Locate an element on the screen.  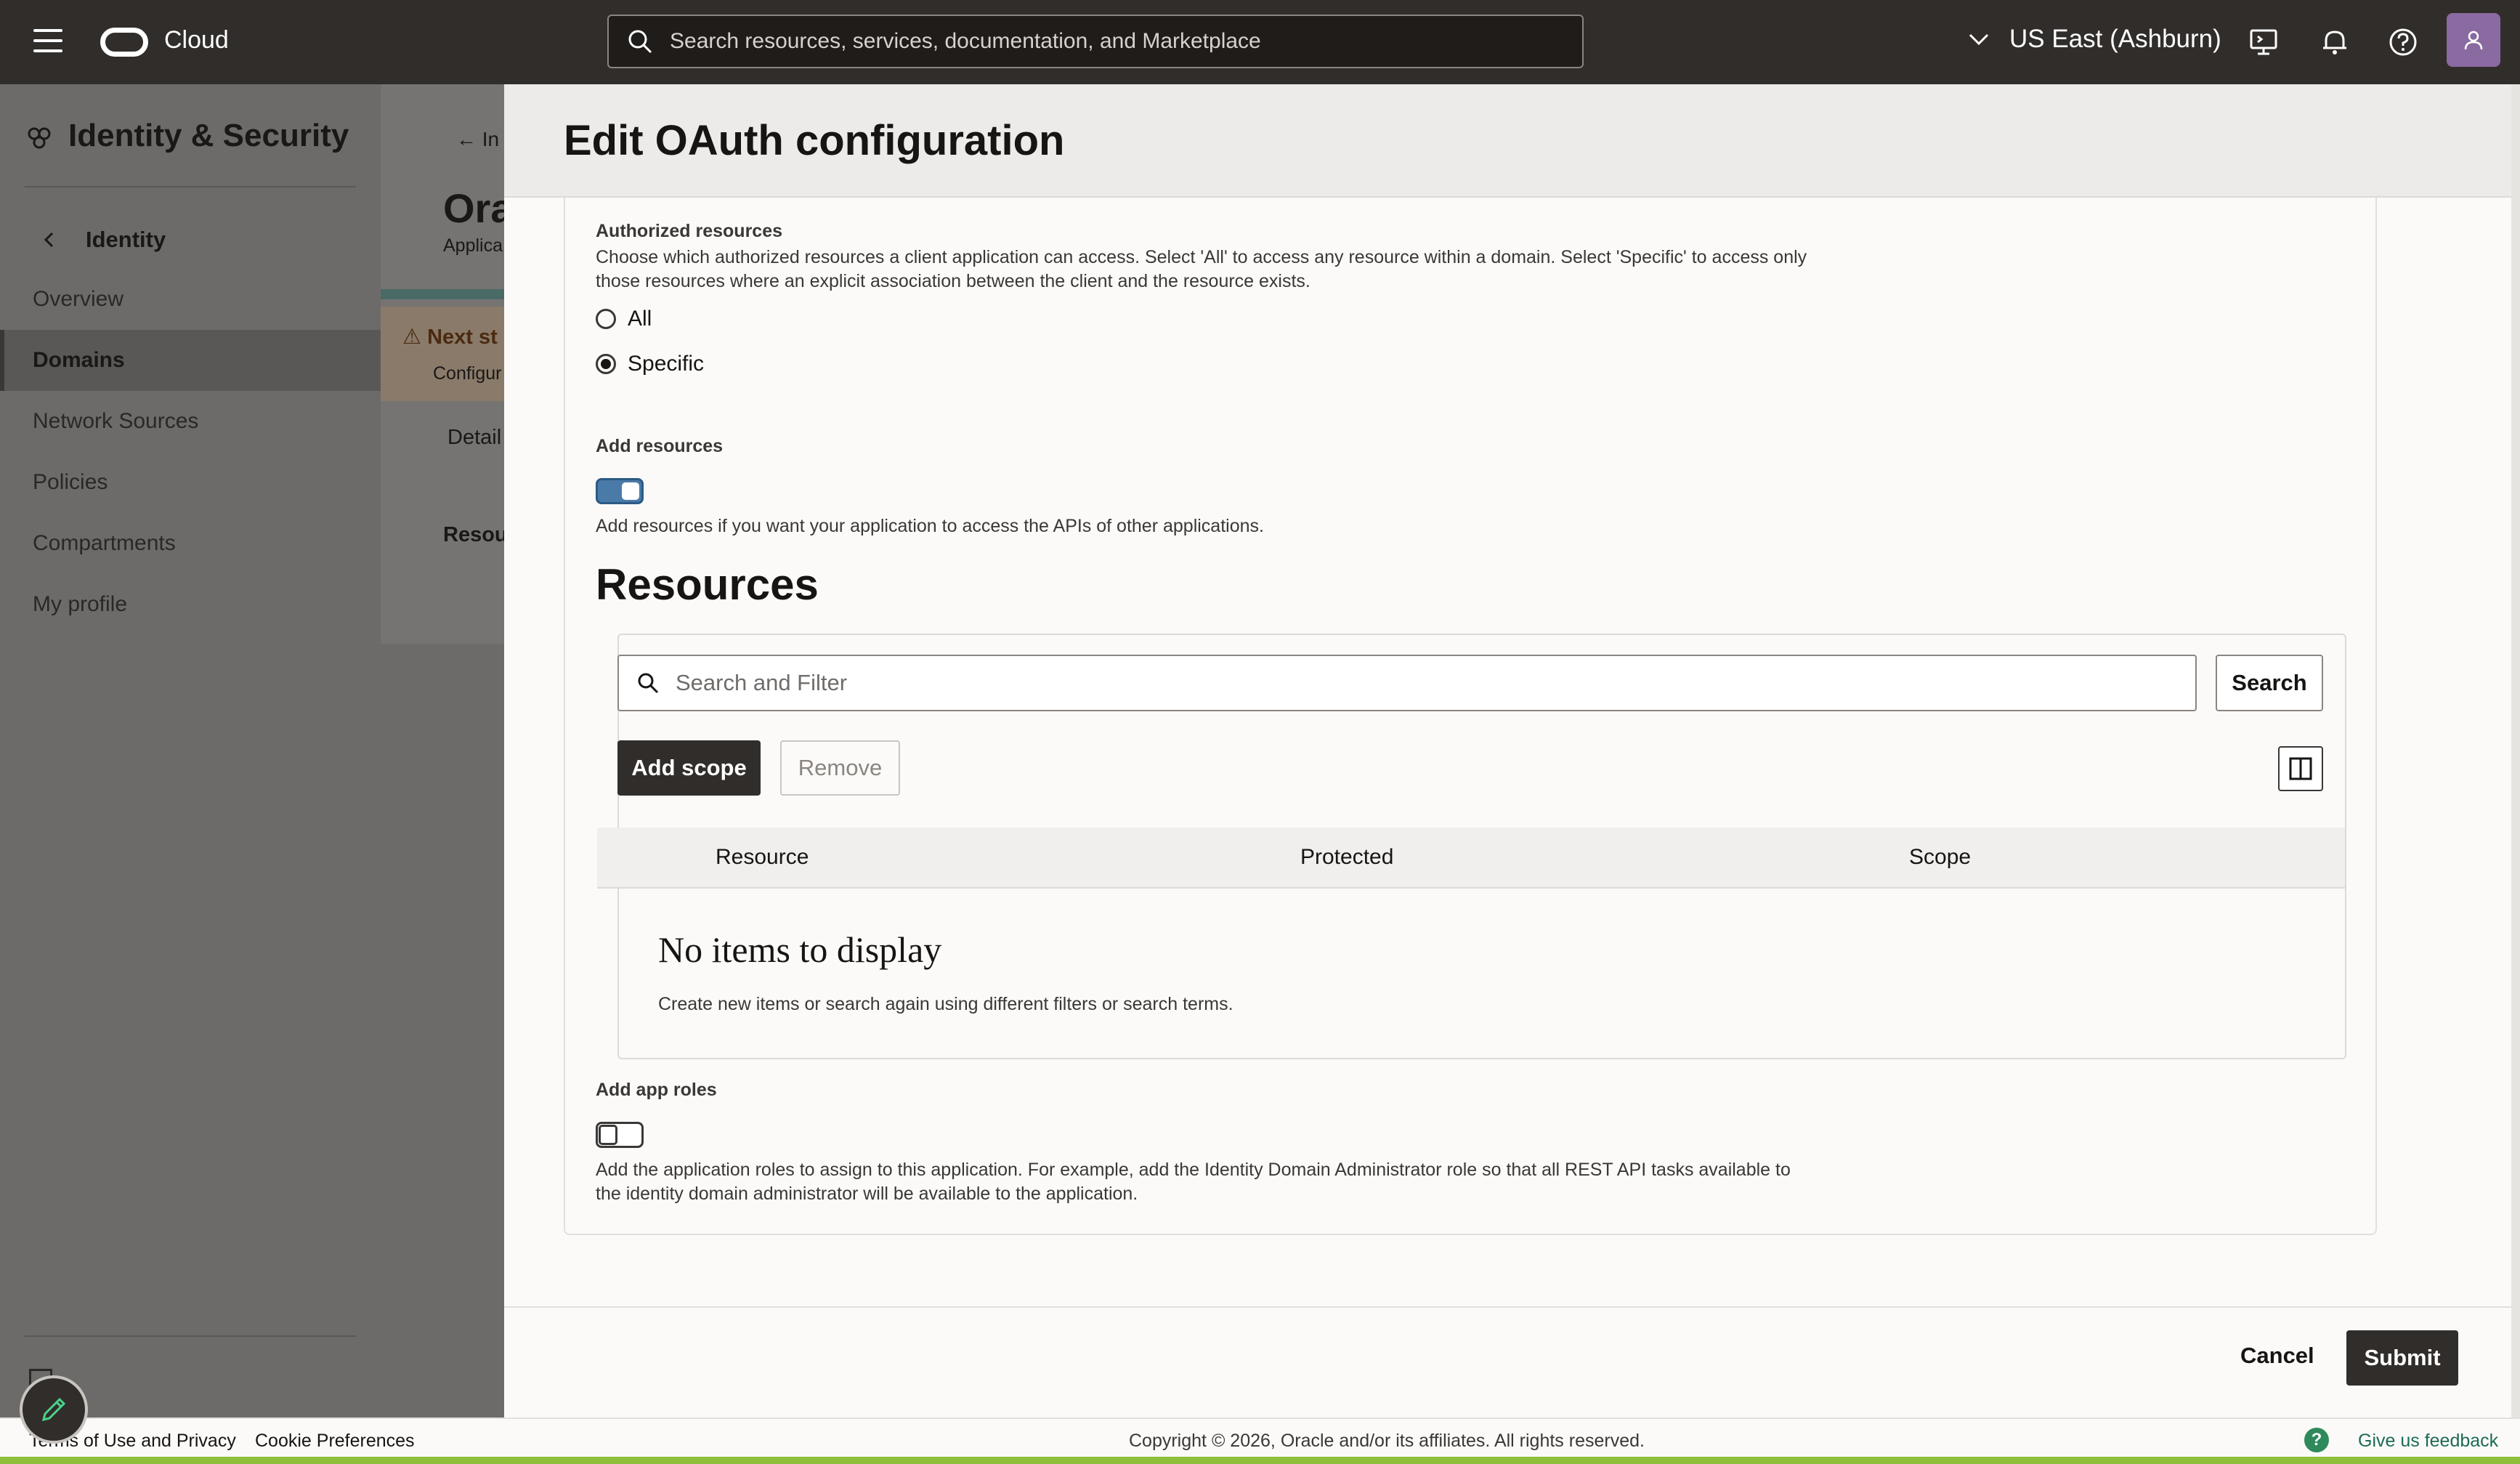
radio-specific-label: Specific is located at coordinates (666, 364).